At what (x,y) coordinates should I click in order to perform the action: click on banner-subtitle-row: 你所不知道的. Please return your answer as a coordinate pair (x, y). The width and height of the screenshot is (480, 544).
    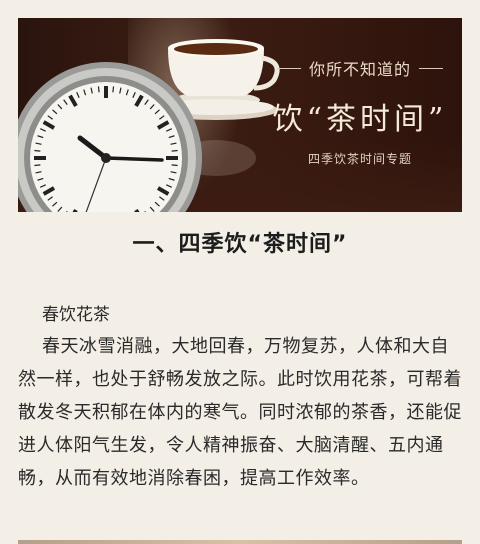
    Looking at the image, I should click on (360, 68).